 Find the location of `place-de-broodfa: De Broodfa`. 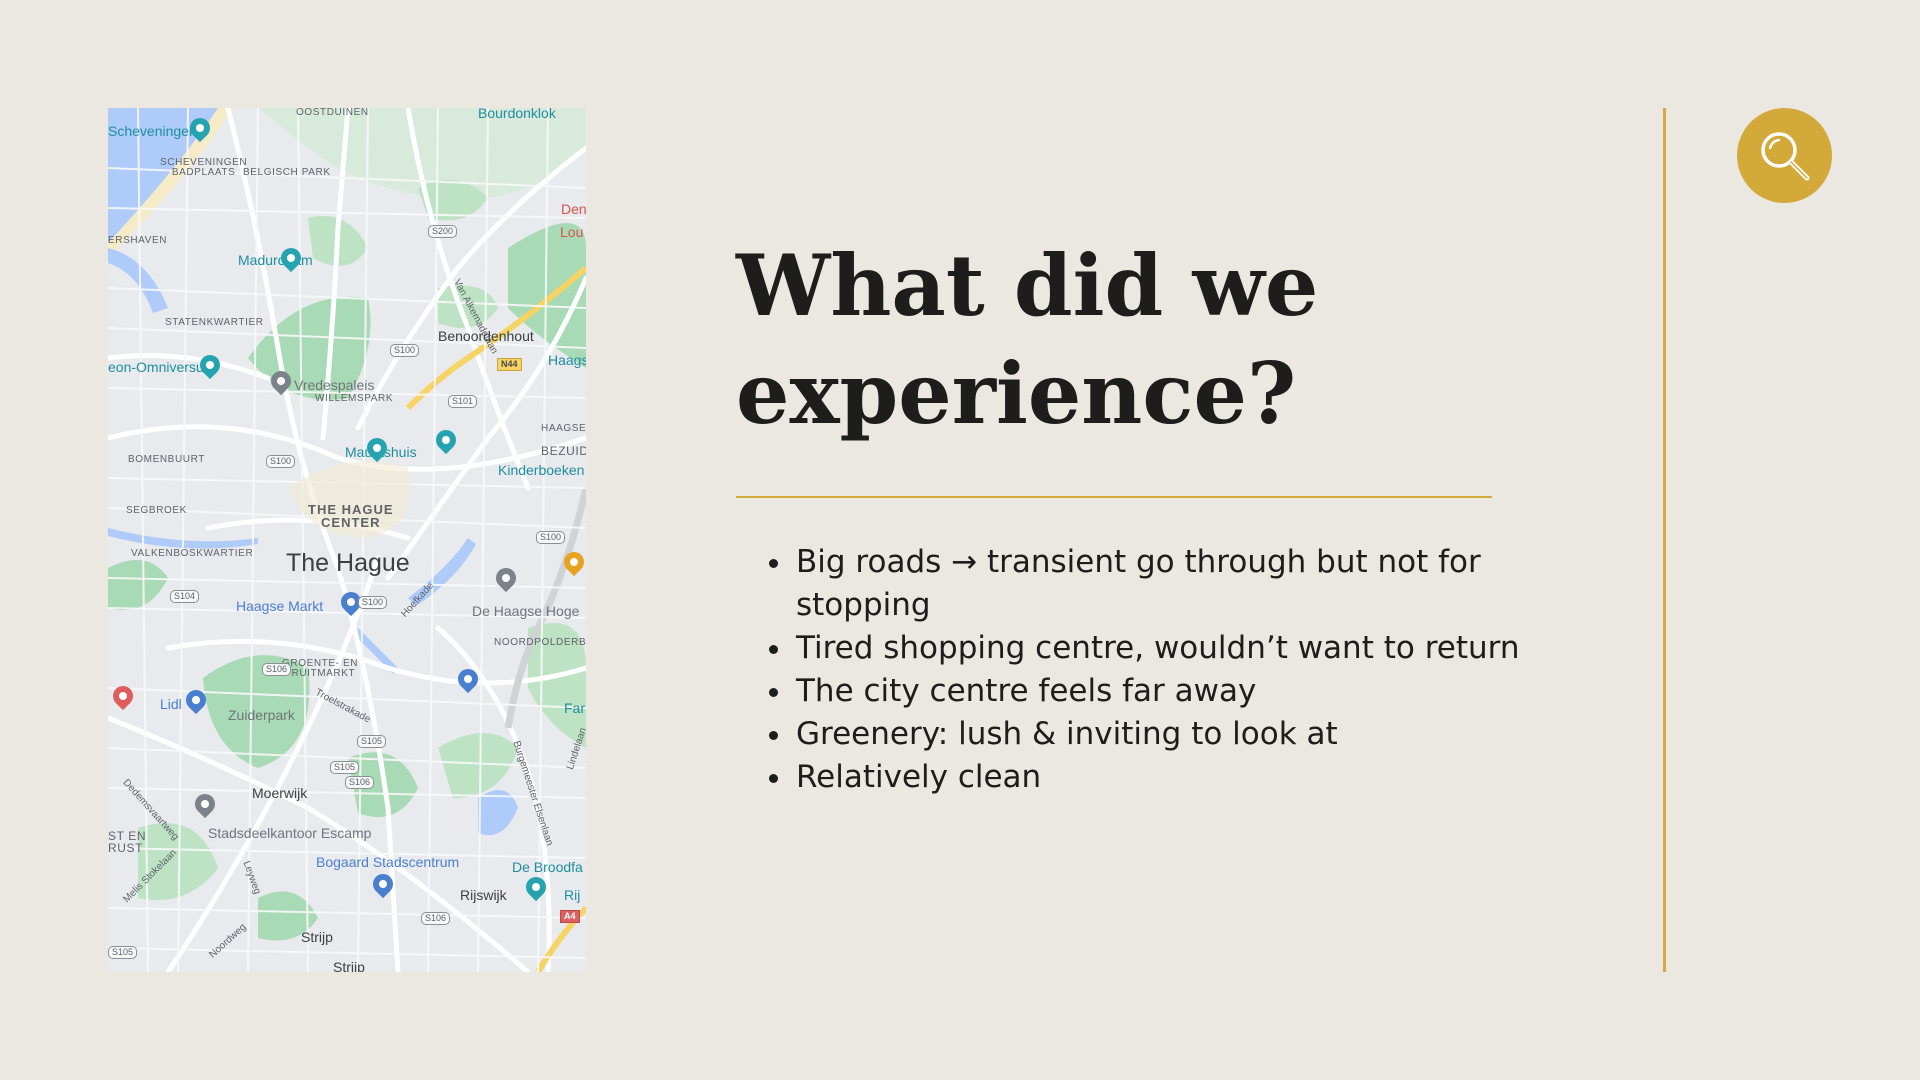

place-de-broodfa: De Broodfa is located at coordinates (547, 867).